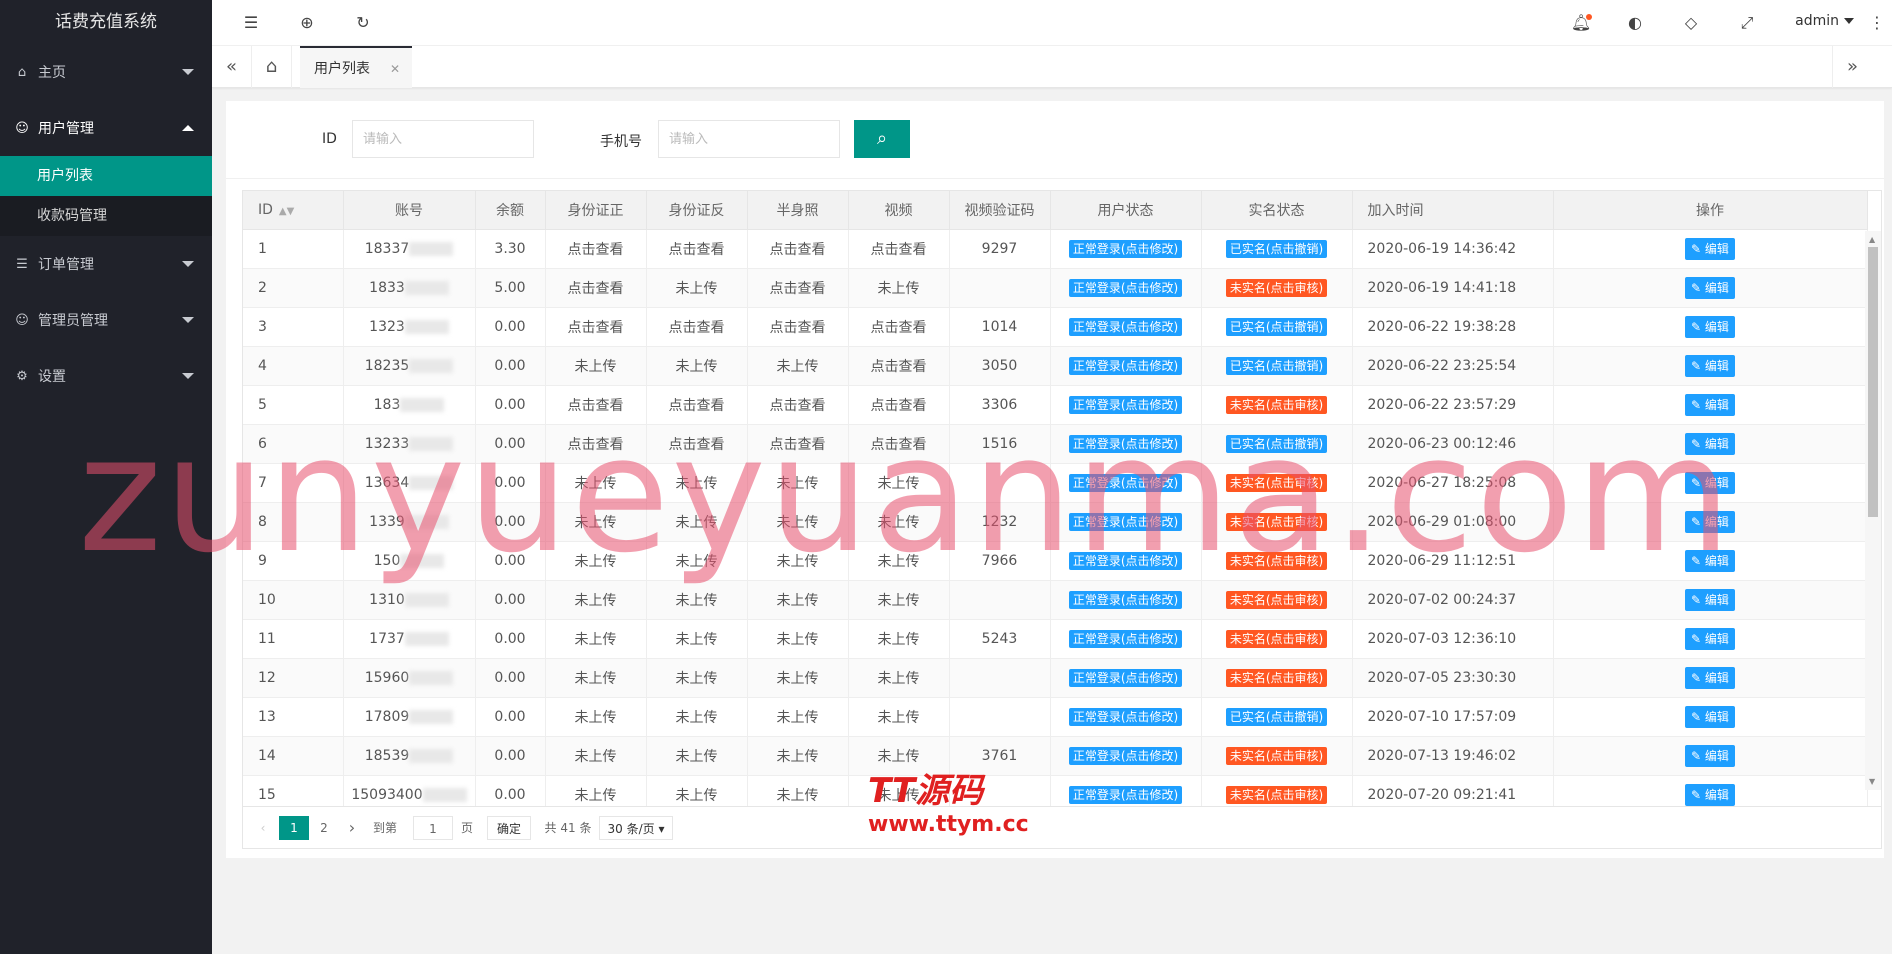 The width and height of the screenshot is (1892, 954). I want to click on vertical-scrollbar: ▲ ▼, so click(1873, 510).